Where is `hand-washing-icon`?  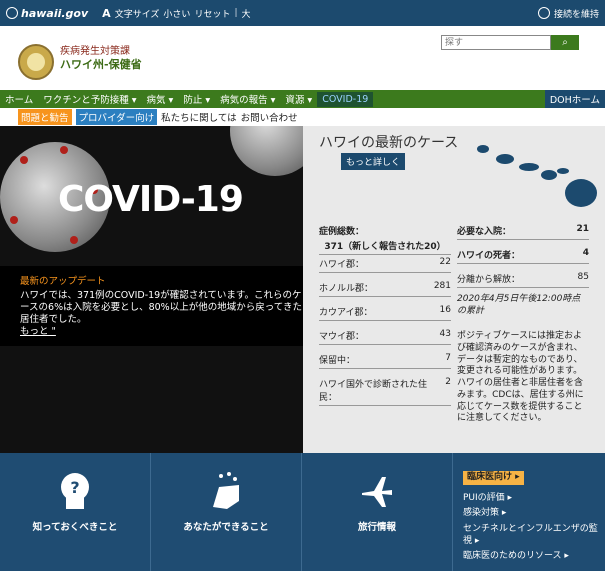 hand-washing-icon is located at coordinates (226, 490).